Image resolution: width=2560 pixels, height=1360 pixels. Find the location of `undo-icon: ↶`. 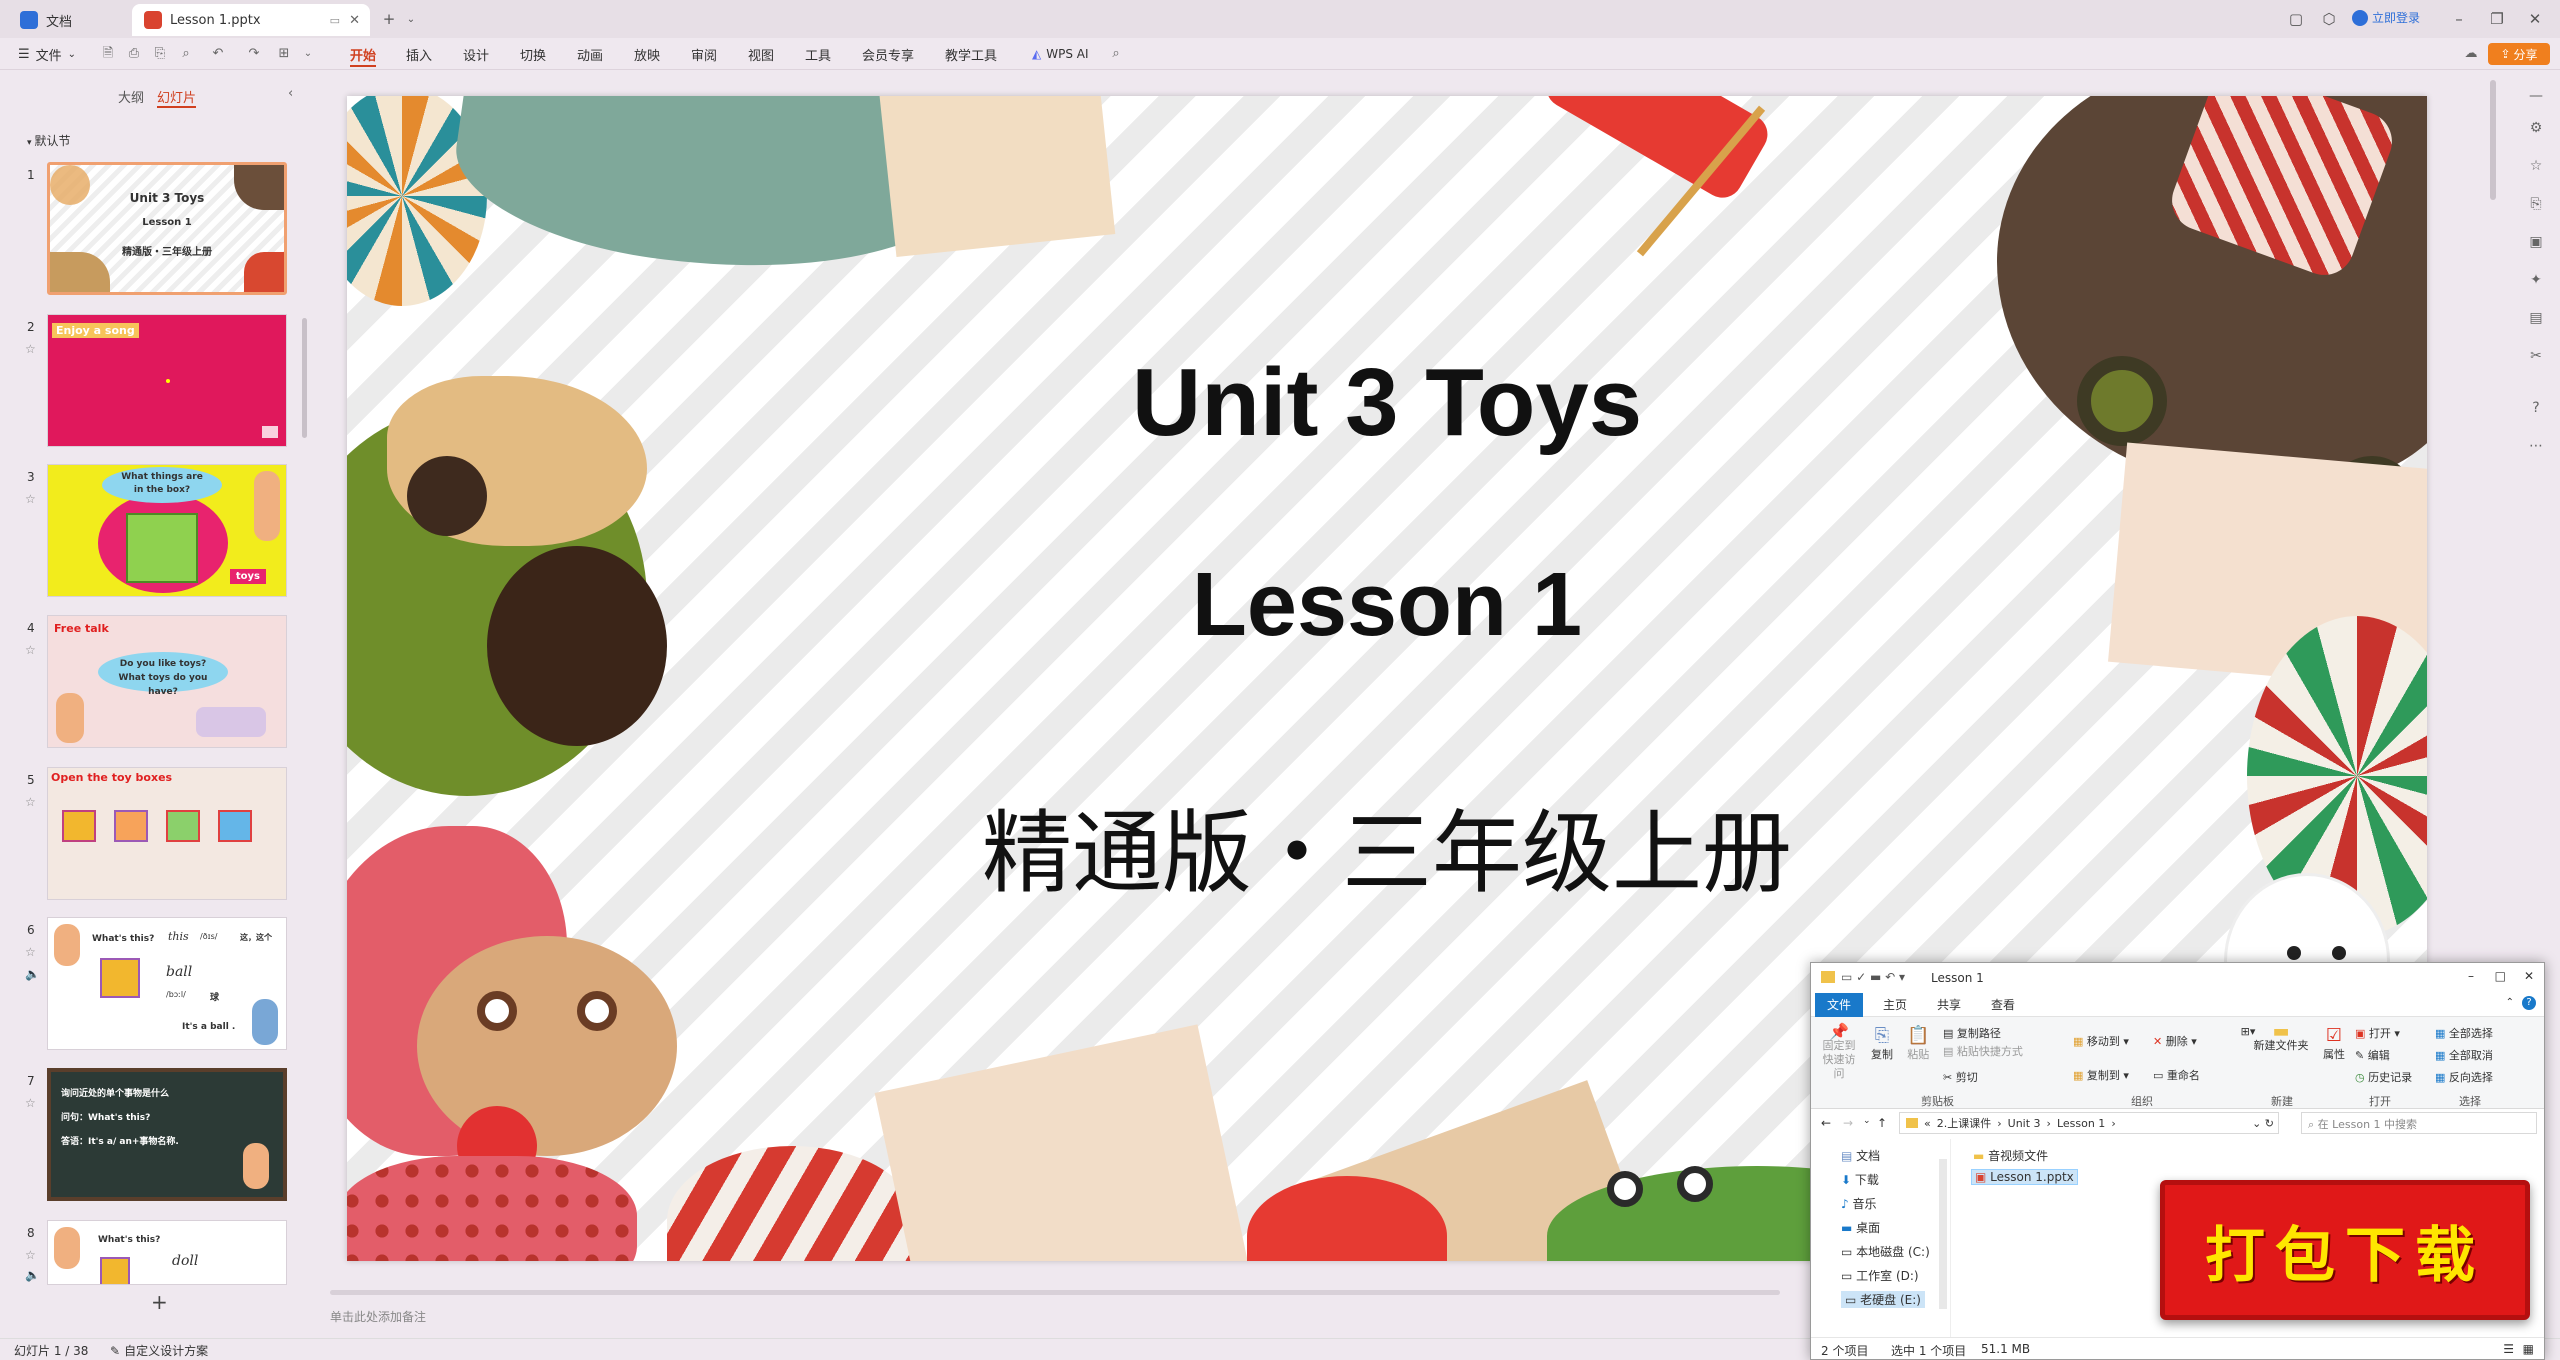

undo-icon: ↶ is located at coordinates (218, 54).